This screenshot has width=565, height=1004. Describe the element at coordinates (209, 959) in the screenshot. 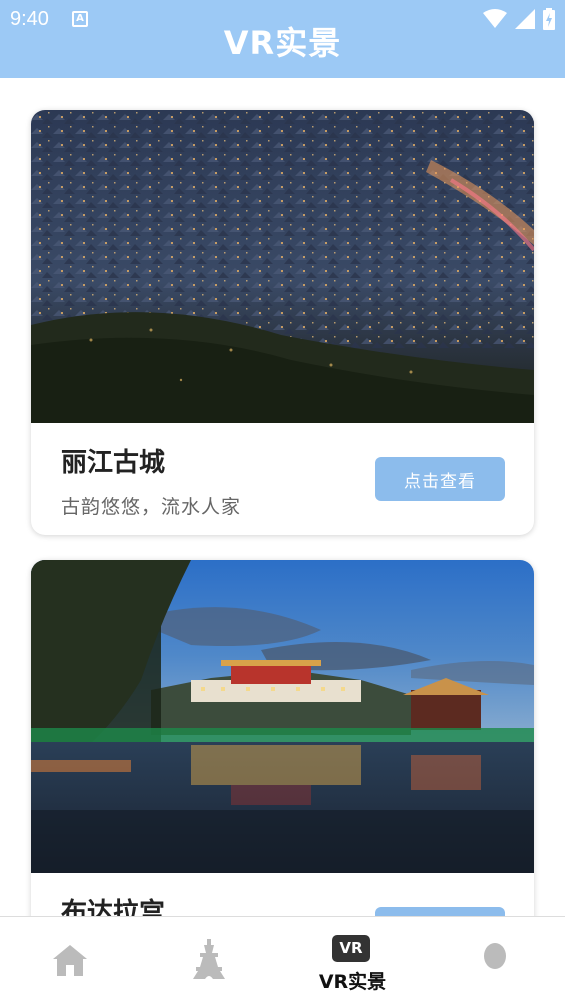

I see `tower-icon` at that location.